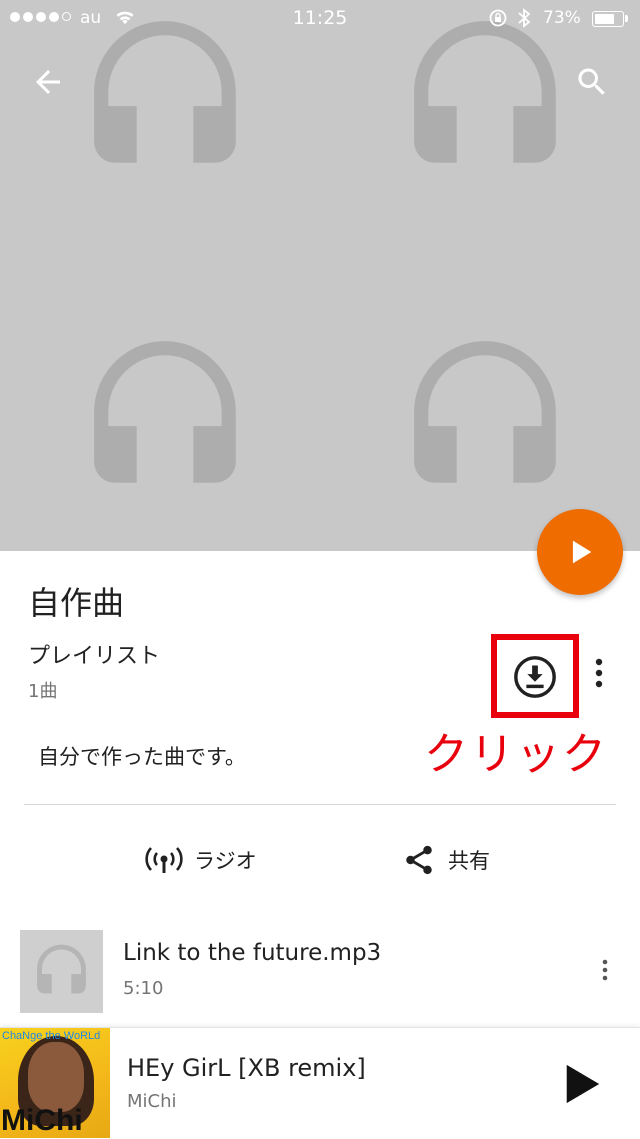  I want to click on share-icon, so click(419, 860).